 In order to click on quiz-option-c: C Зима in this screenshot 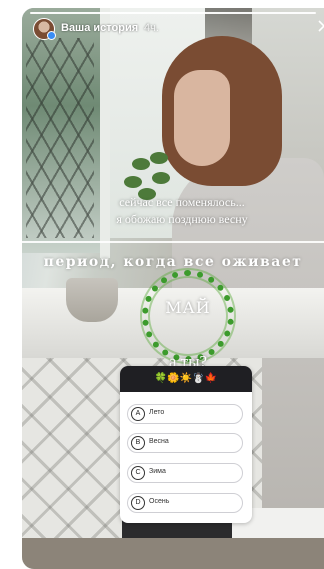, I will do `click(185, 473)`.